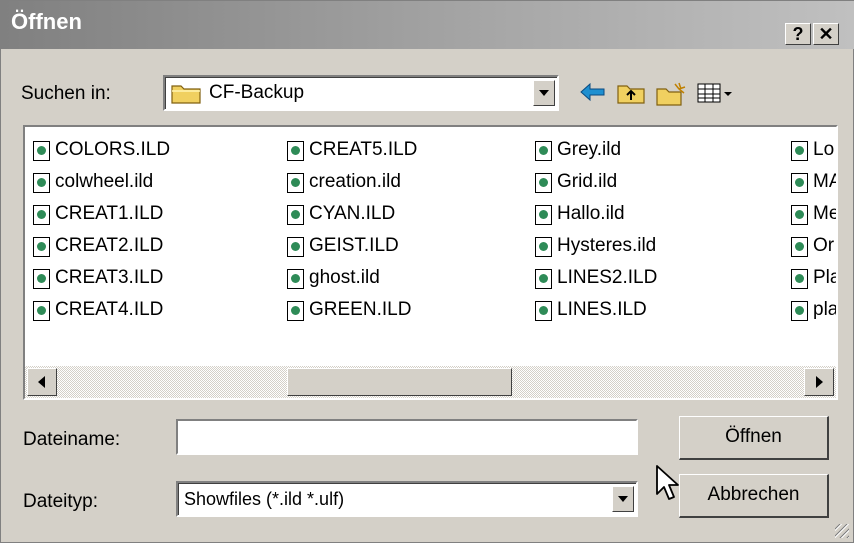 The image size is (854, 543). I want to click on window-title: Öffnen, so click(46, 21).